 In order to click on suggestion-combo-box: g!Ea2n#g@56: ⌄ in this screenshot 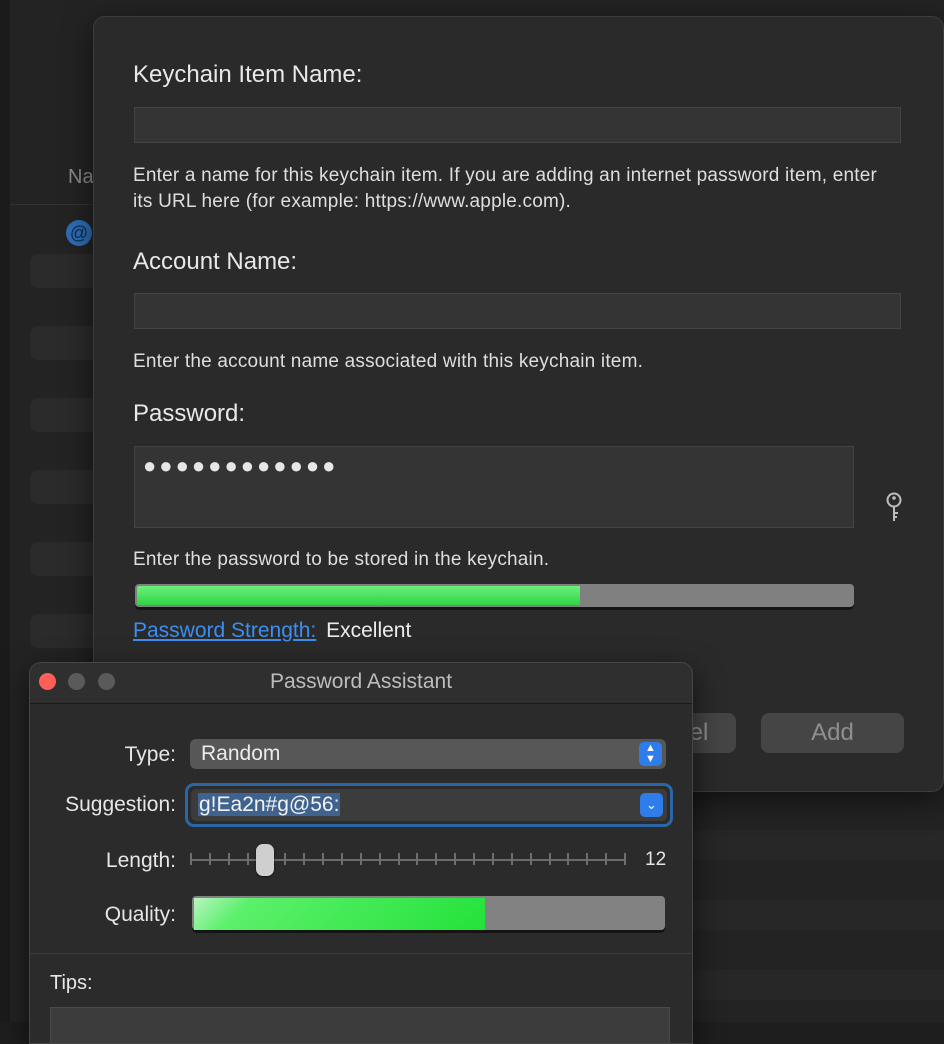, I will do `click(429, 805)`.